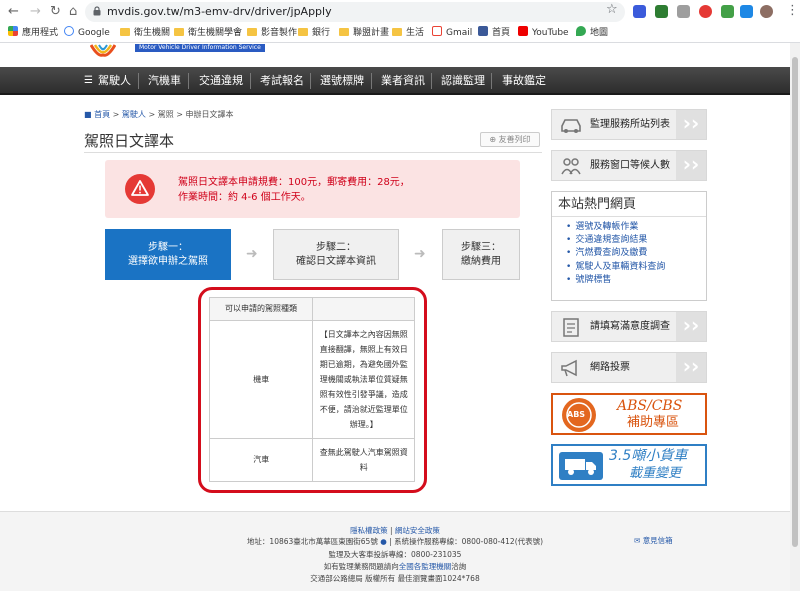 This screenshot has height=591, width=800. I want to click on bookmark-maps: 地圖, so click(592, 33).